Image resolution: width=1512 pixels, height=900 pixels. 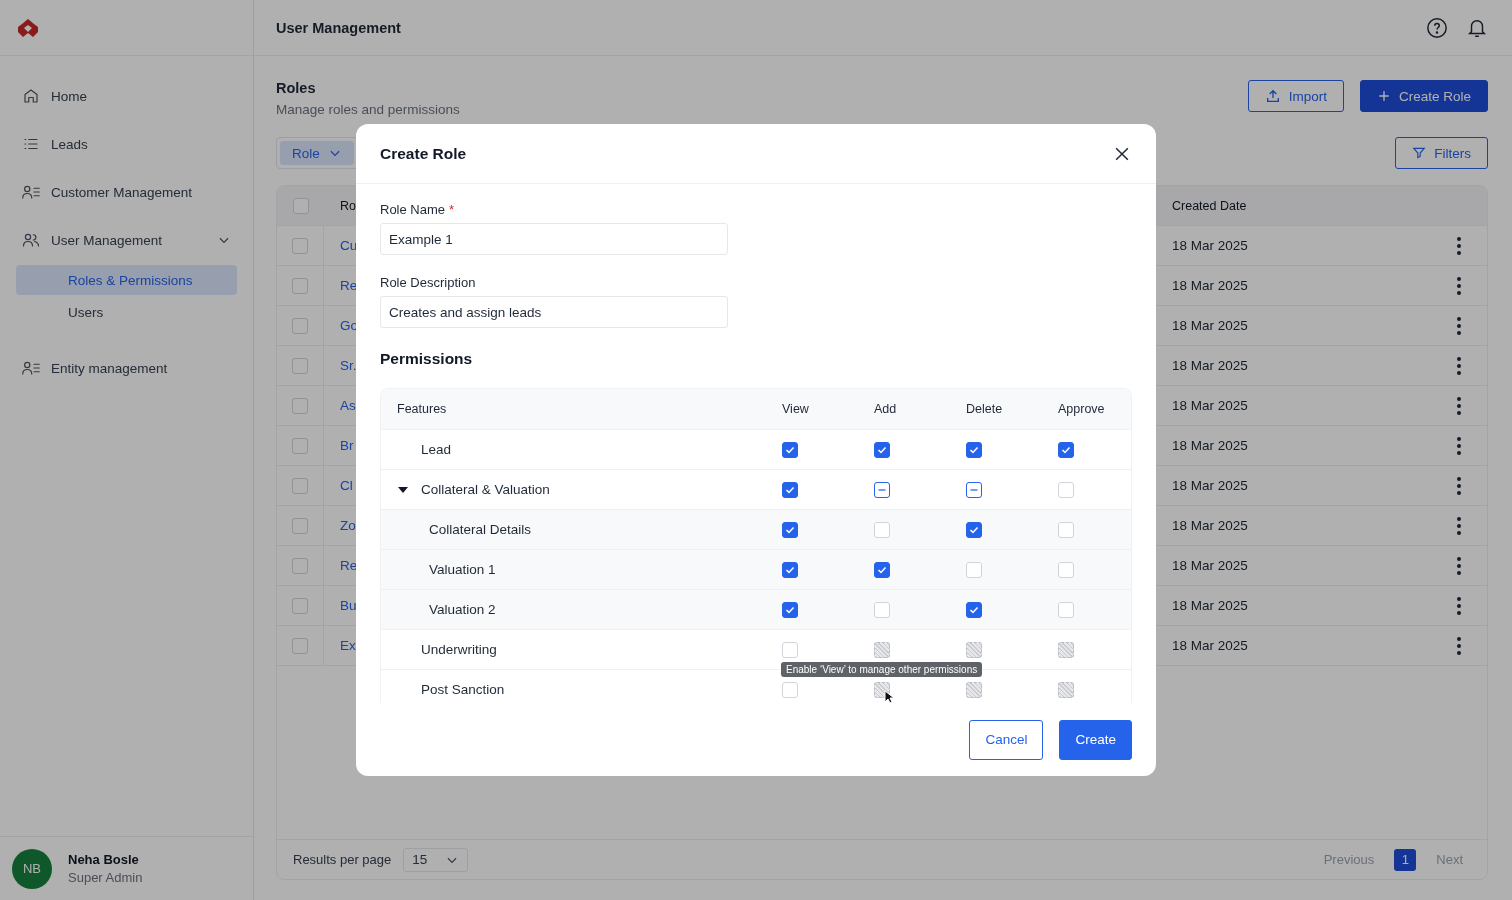 I want to click on next-link: Next, so click(x=1449, y=859).